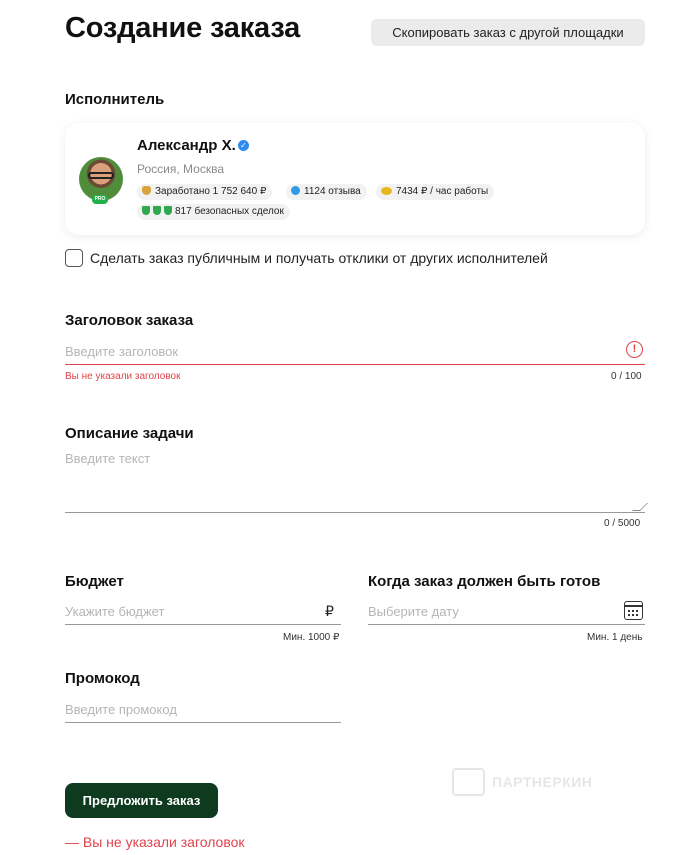 Image resolution: width=673 pixels, height=855 pixels. What do you see at coordinates (508, 32) in the screenshot?
I see `copy-order-button: Скопировать заказ с другой площадки` at bounding box center [508, 32].